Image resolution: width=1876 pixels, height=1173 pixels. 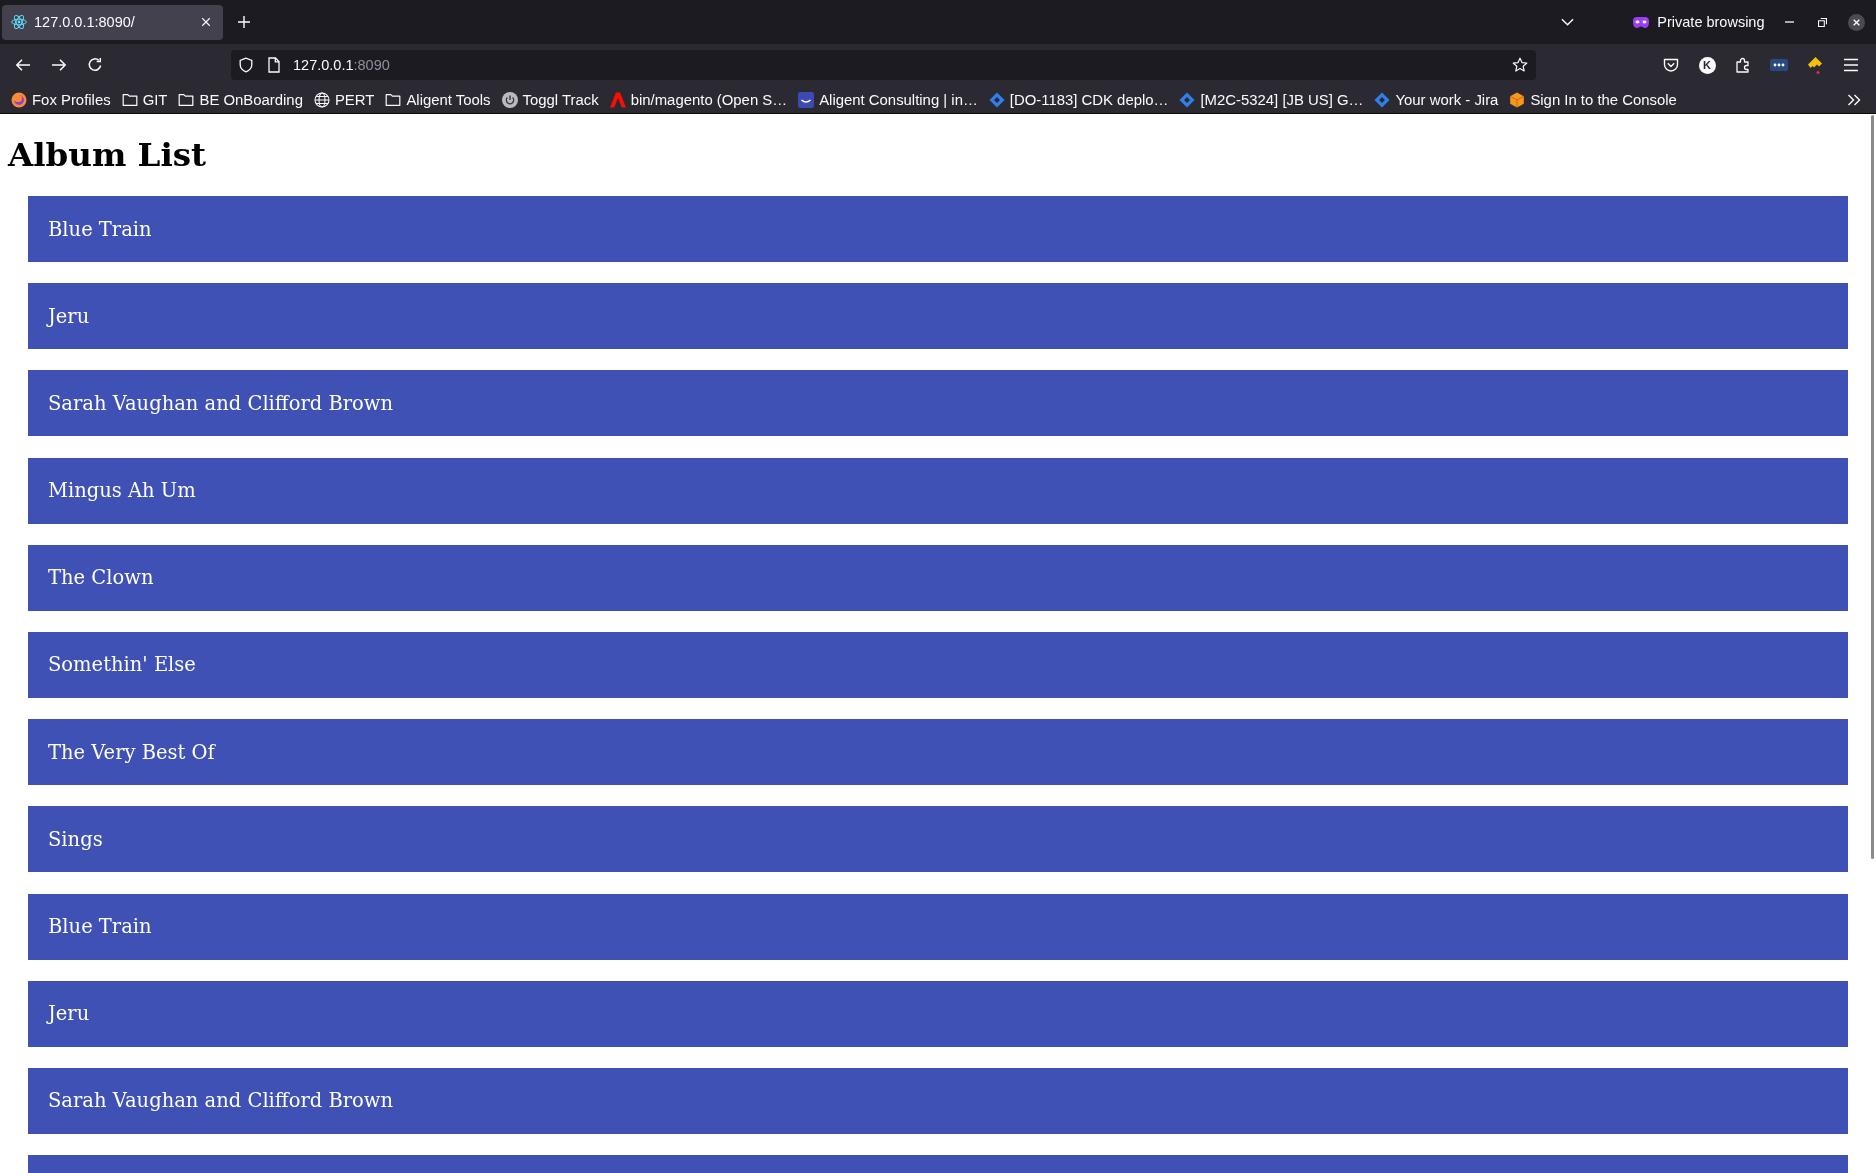 What do you see at coordinates (617, 99) in the screenshot?
I see `triangle-logo-icon` at bounding box center [617, 99].